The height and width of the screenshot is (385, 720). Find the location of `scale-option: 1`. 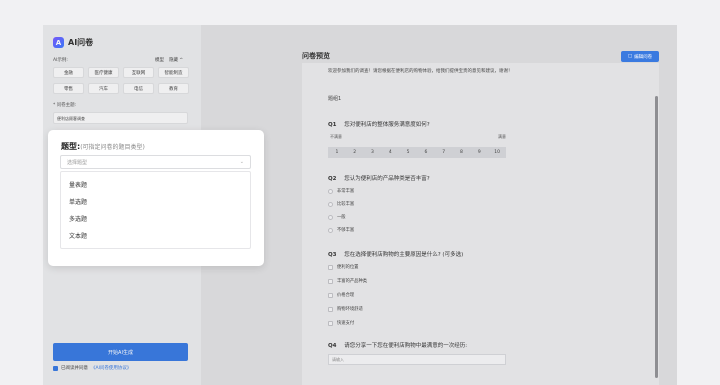

scale-option: 1 is located at coordinates (337, 152).